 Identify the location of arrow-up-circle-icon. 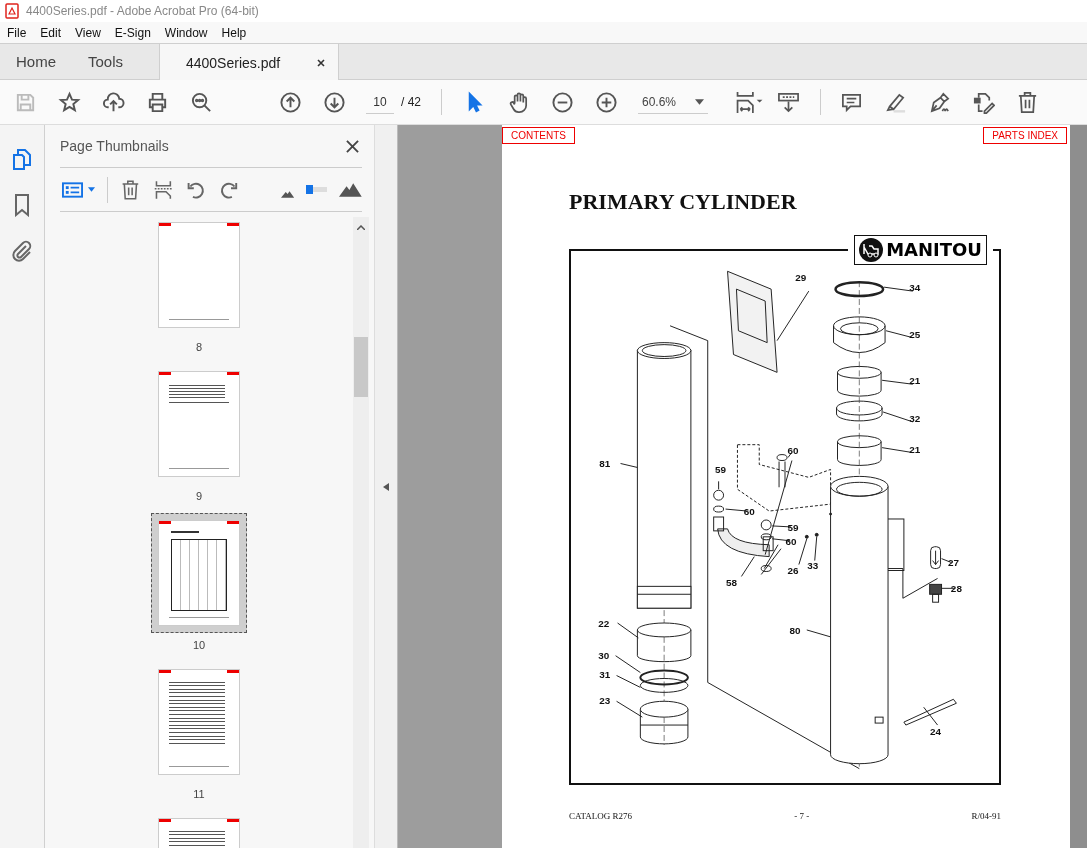
(290, 102).